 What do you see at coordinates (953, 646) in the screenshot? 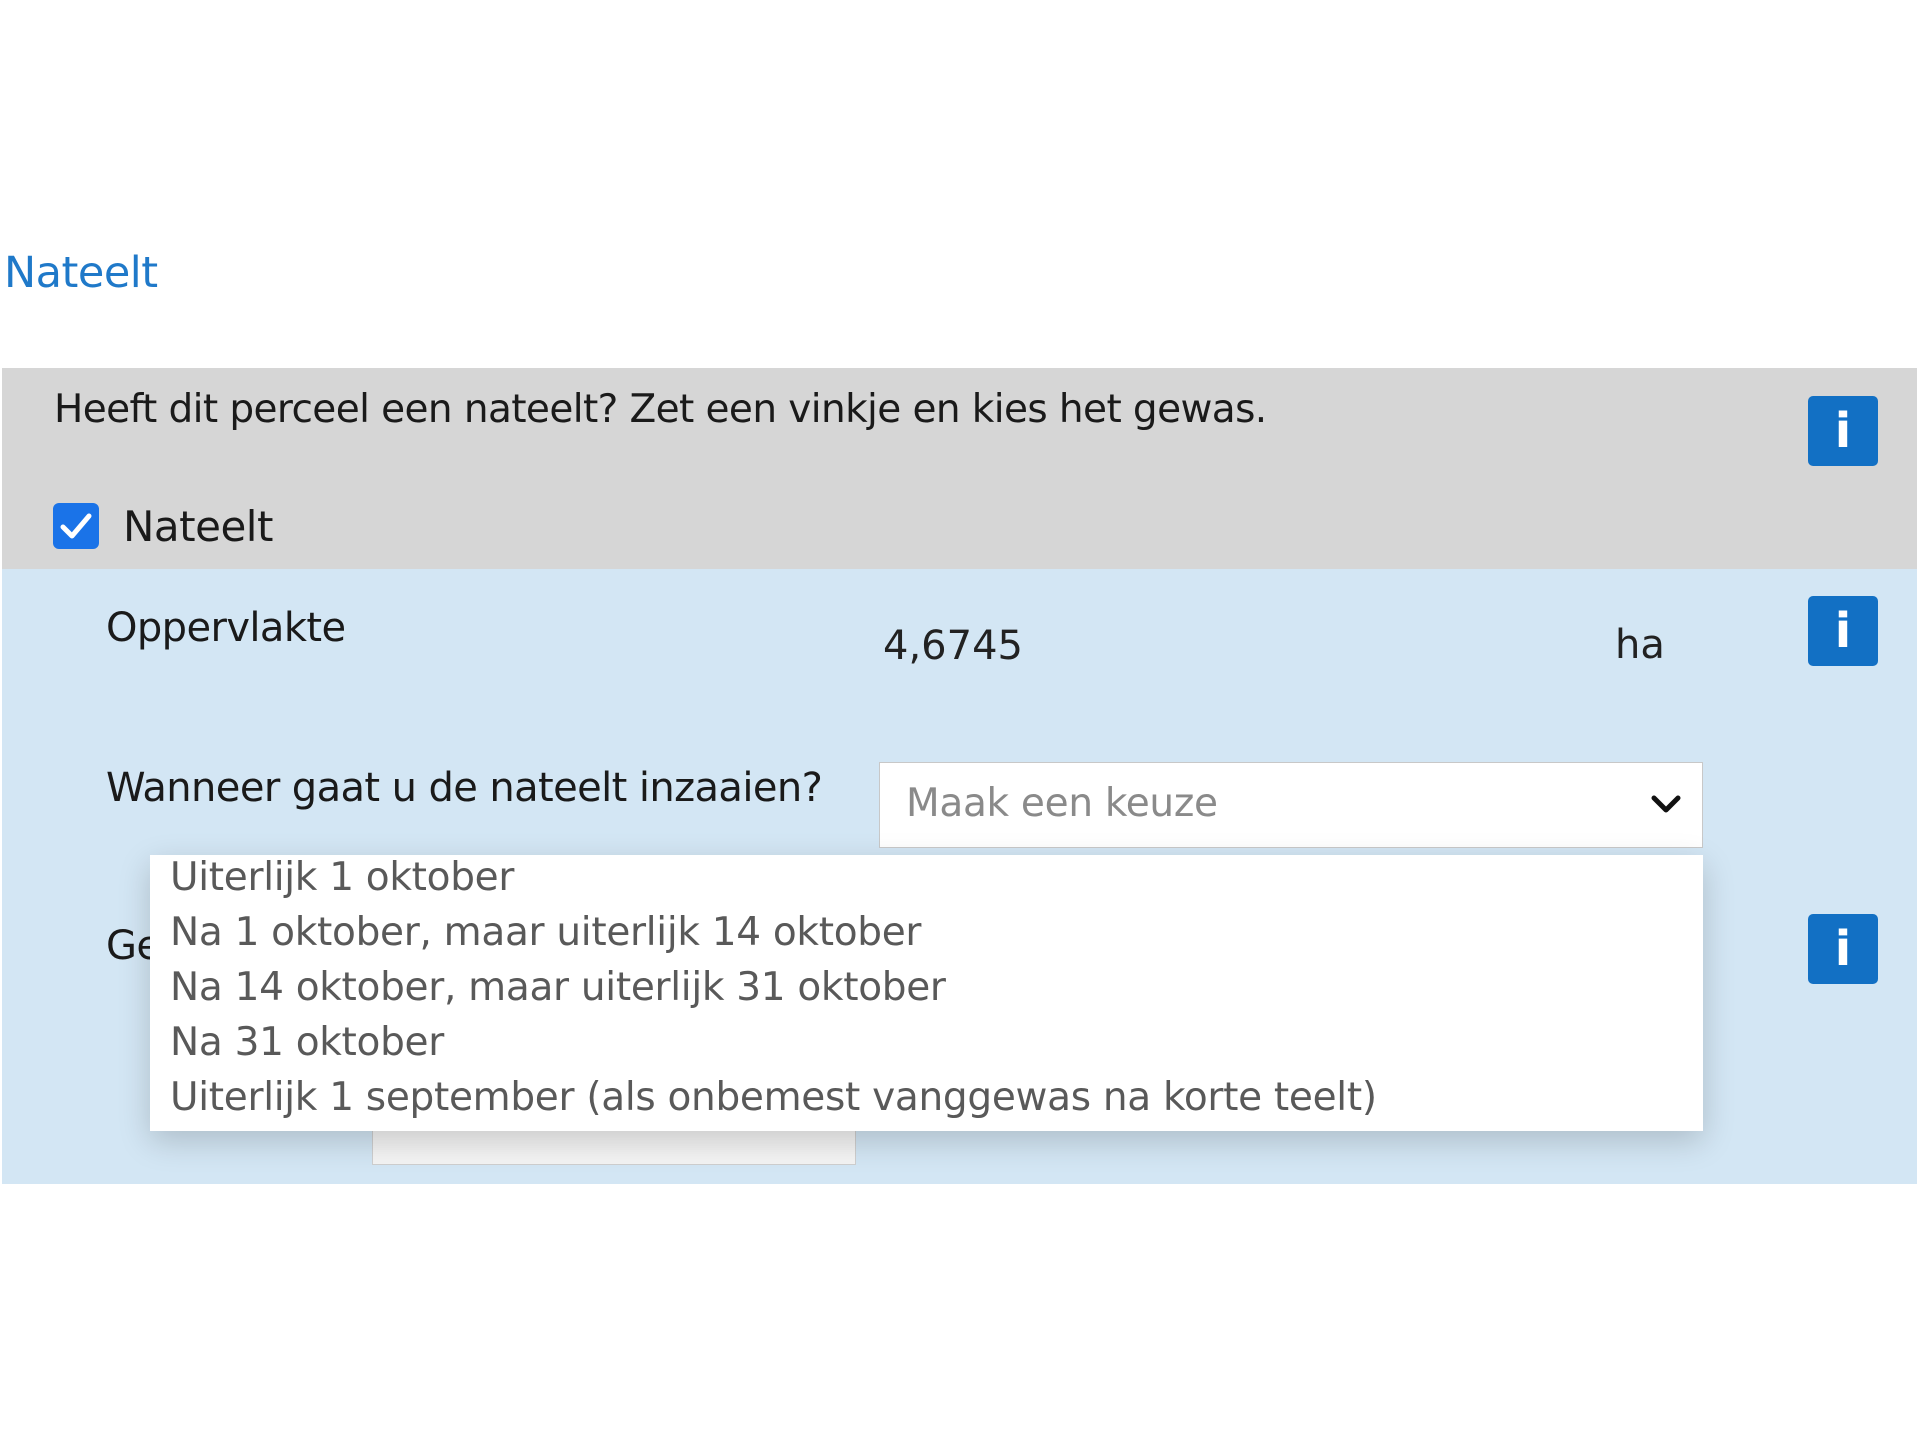
I see `area-value: 4,6745` at bounding box center [953, 646].